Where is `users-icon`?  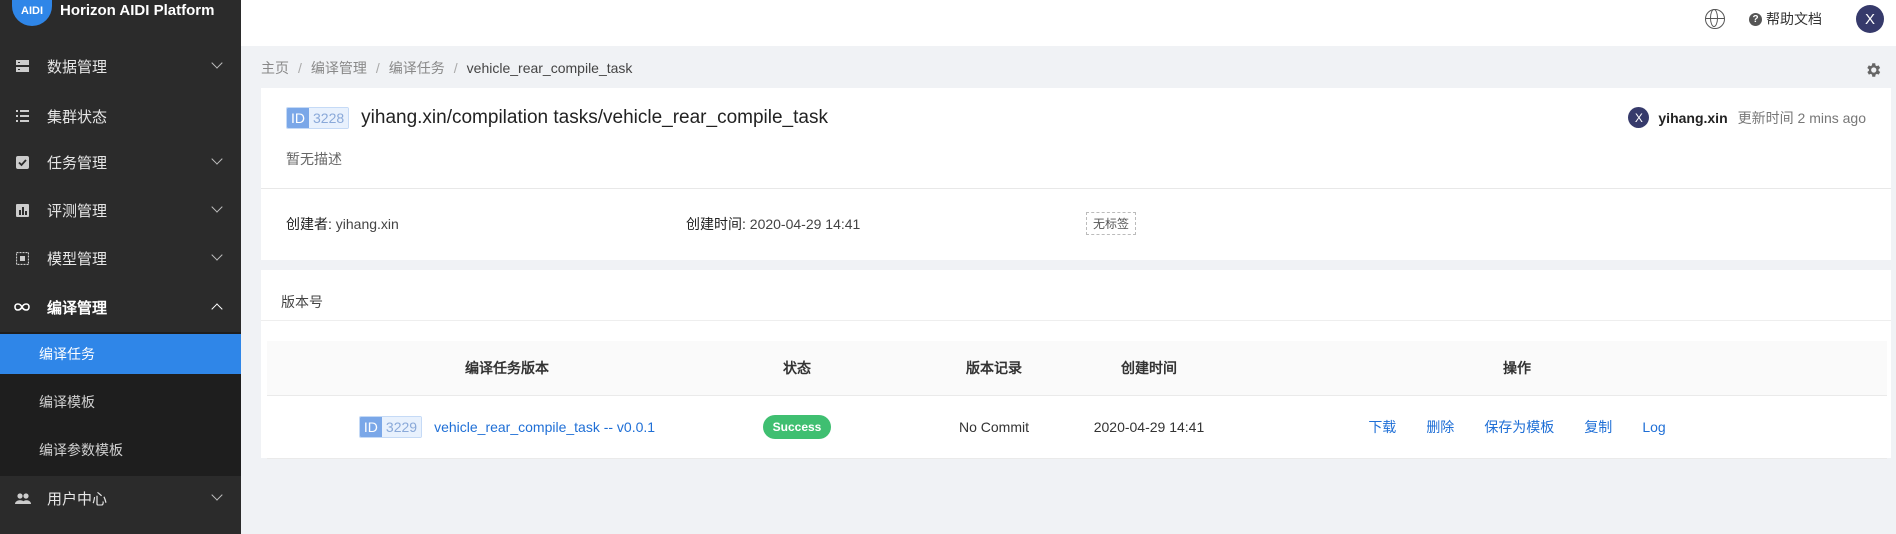
users-icon is located at coordinates (23, 498).